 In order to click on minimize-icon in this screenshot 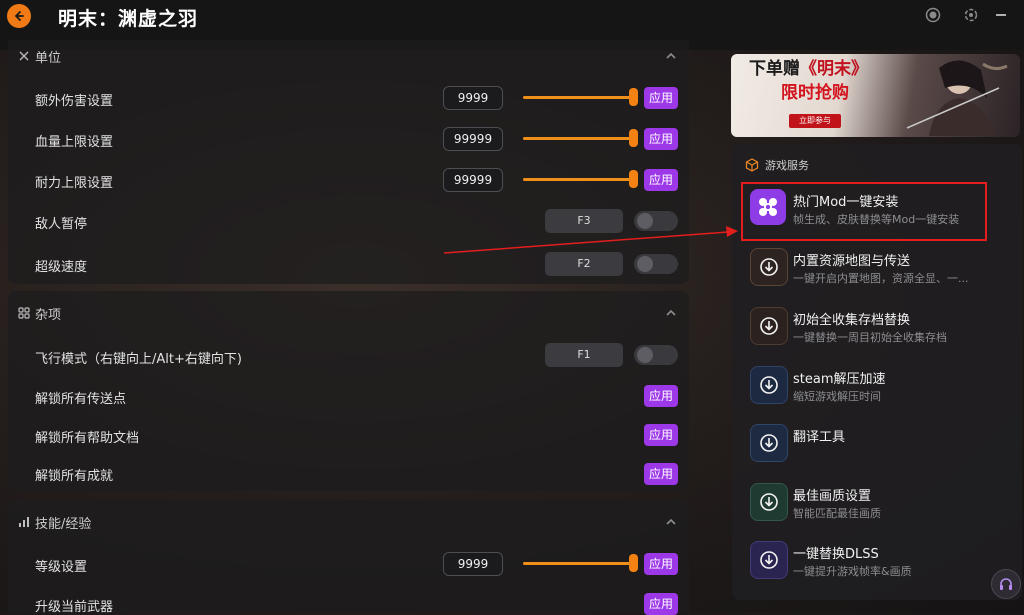, I will do `click(1001, 15)`.